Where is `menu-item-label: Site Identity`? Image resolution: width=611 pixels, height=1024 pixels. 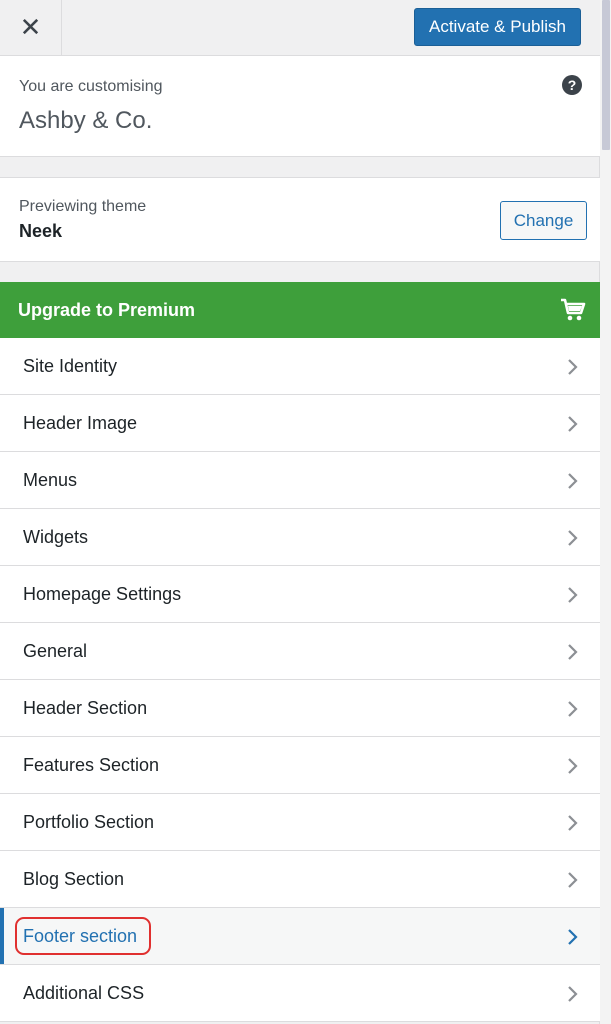
menu-item-label: Site Identity is located at coordinates (70, 366).